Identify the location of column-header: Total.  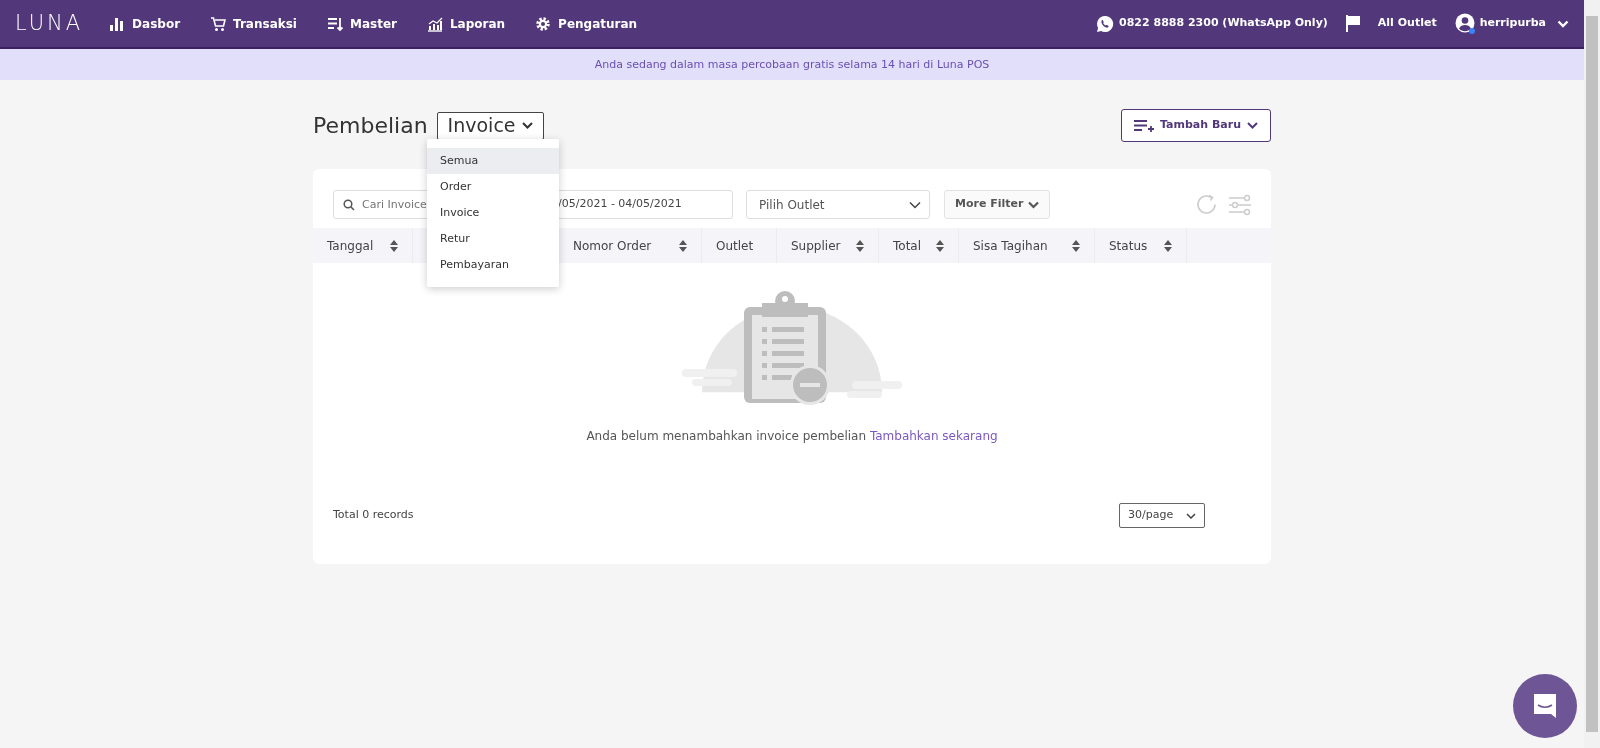
(919, 245).